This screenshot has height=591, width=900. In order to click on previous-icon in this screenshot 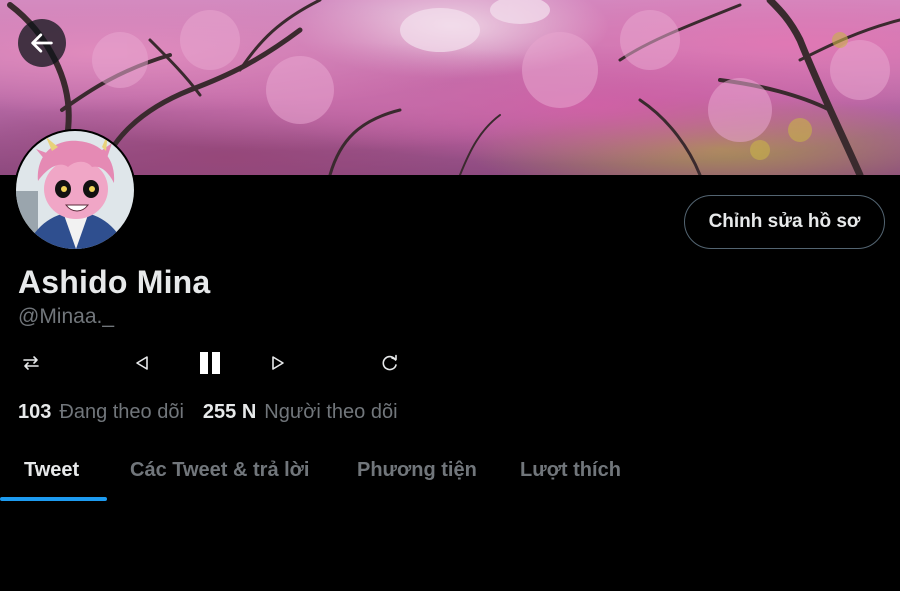, I will do `click(142, 363)`.